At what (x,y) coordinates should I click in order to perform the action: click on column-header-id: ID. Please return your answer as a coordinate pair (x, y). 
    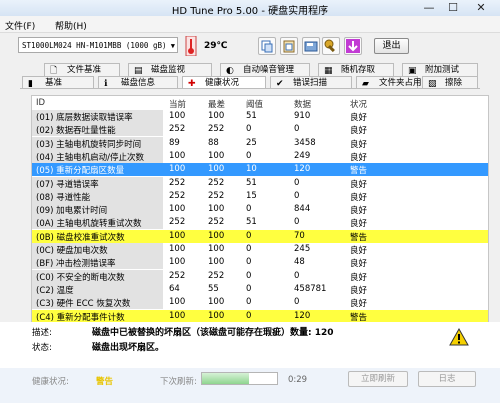
    Looking at the image, I should click on (40, 103).